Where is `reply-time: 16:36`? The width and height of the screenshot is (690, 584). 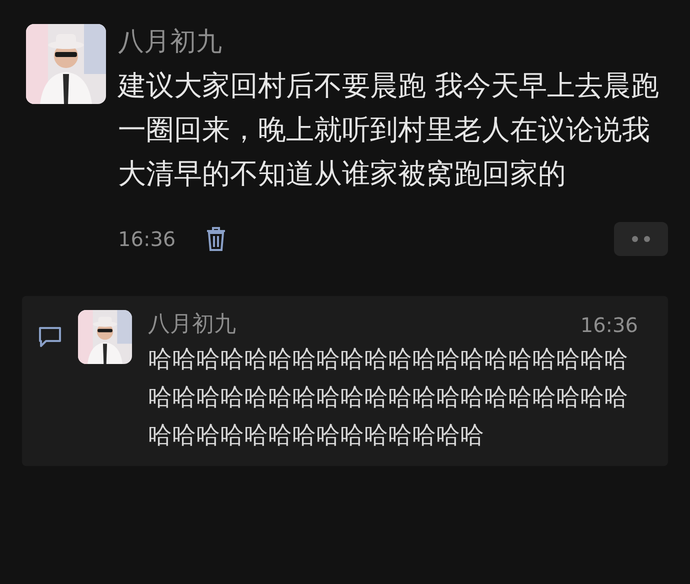 reply-time: 16:36 is located at coordinates (609, 325).